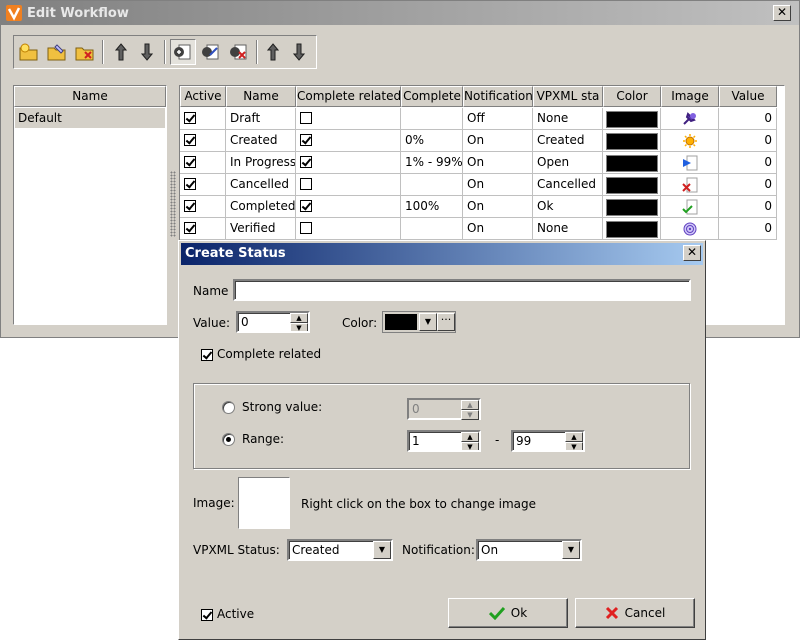 The width and height of the screenshot is (800, 640). I want to click on range-to-input: 99 ▲ ▼, so click(548, 441).